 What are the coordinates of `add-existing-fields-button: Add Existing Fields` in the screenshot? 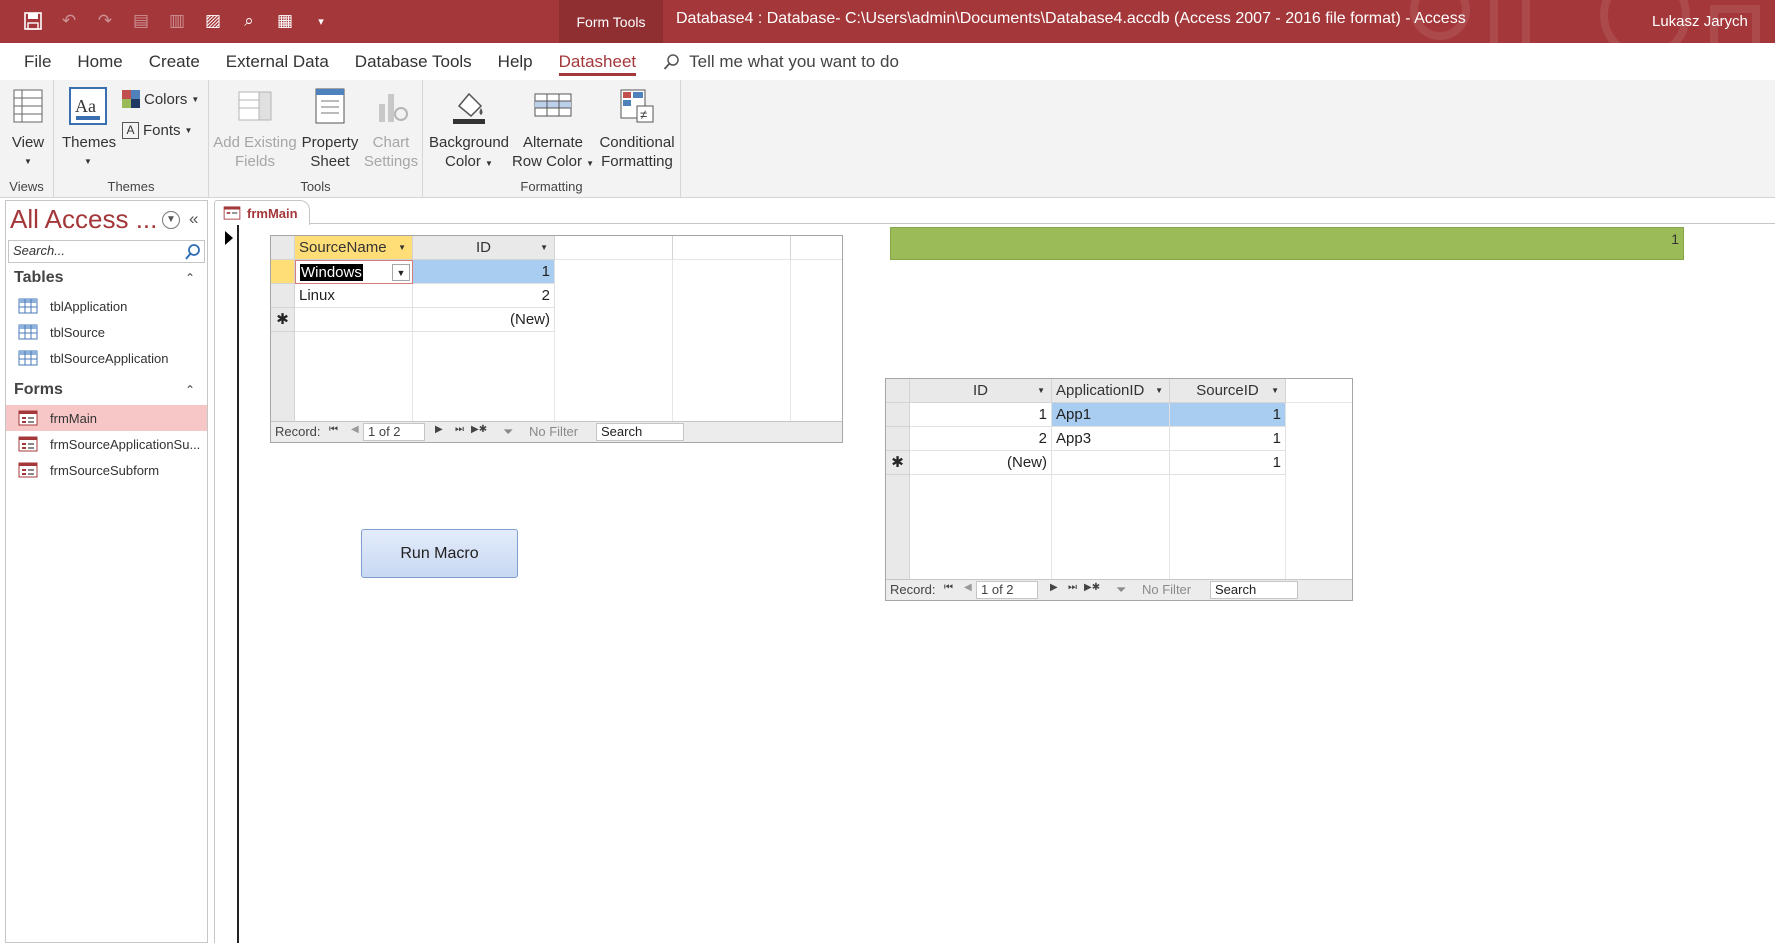 It's located at (255, 128).